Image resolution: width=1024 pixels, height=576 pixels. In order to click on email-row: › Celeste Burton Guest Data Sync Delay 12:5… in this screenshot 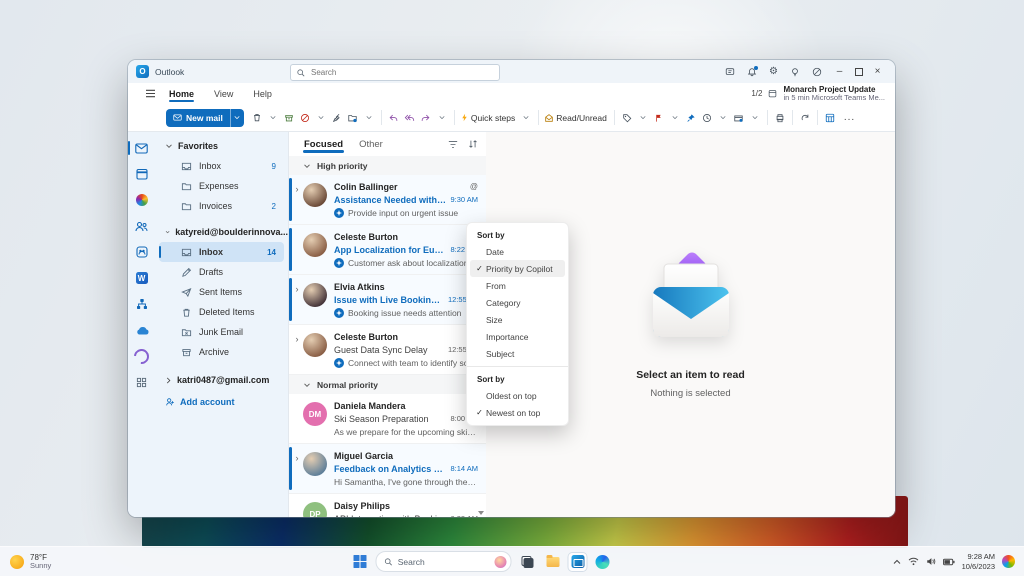, I will do `click(387, 350)`.